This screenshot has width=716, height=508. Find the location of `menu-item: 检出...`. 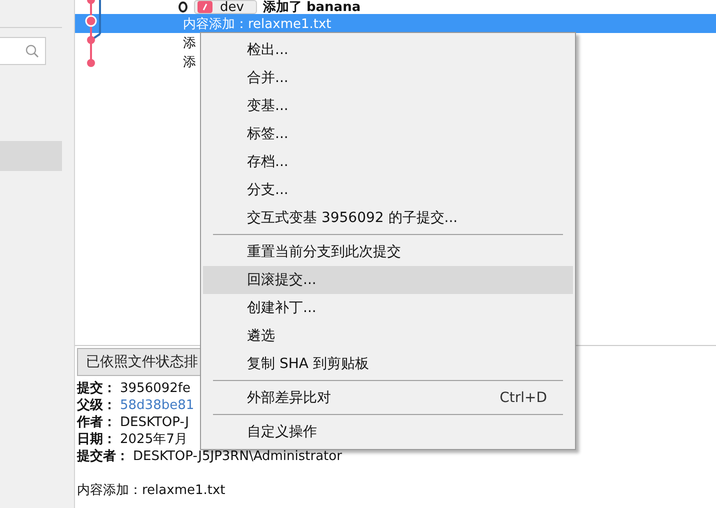

menu-item: 检出... is located at coordinates (388, 50).